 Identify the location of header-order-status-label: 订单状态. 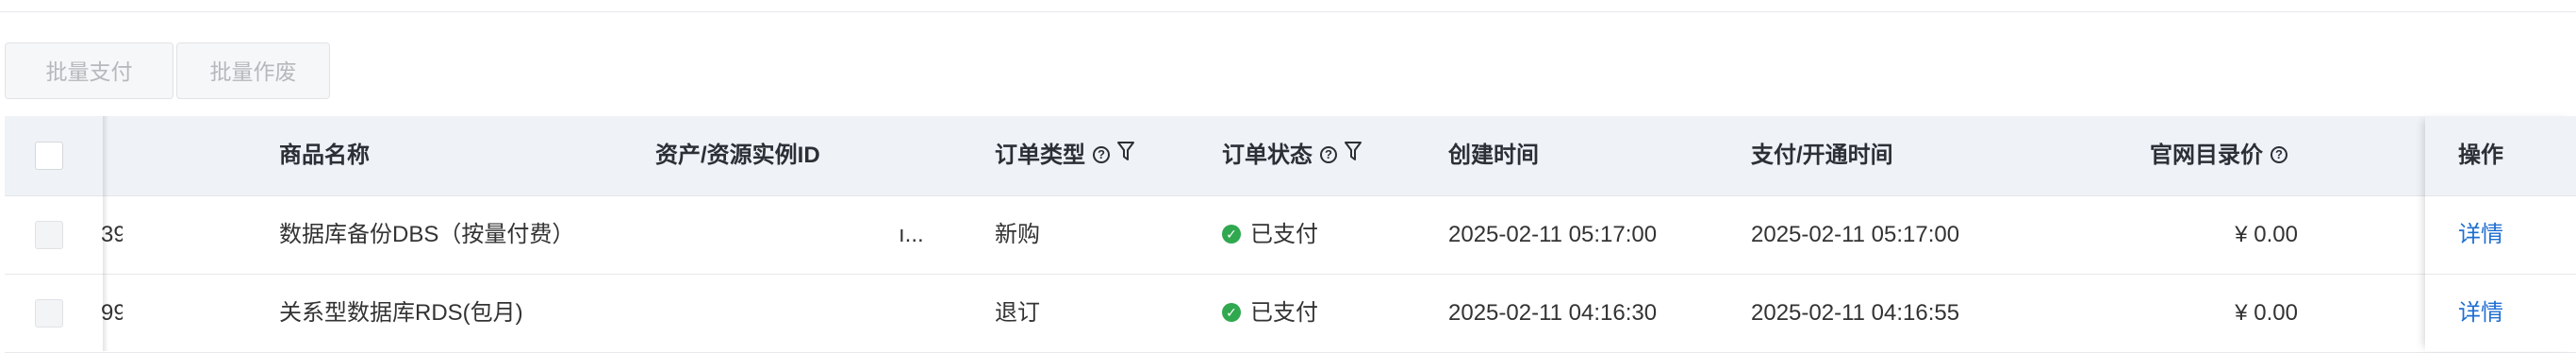
(1267, 155).